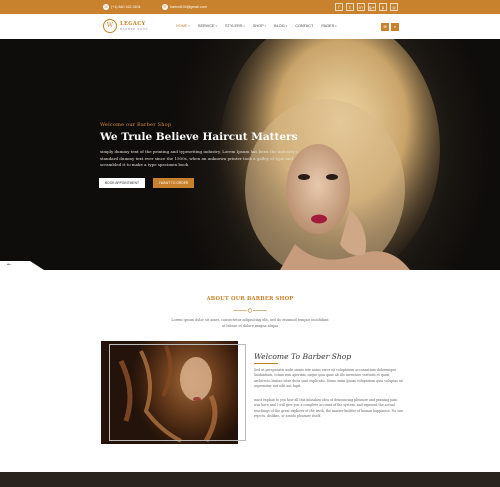 This screenshot has height=487, width=500. What do you see at coordinates (173, 183) in the screenshot?
I see `order-button: I WANT TO ORDER` at bounding box center [173, 183].